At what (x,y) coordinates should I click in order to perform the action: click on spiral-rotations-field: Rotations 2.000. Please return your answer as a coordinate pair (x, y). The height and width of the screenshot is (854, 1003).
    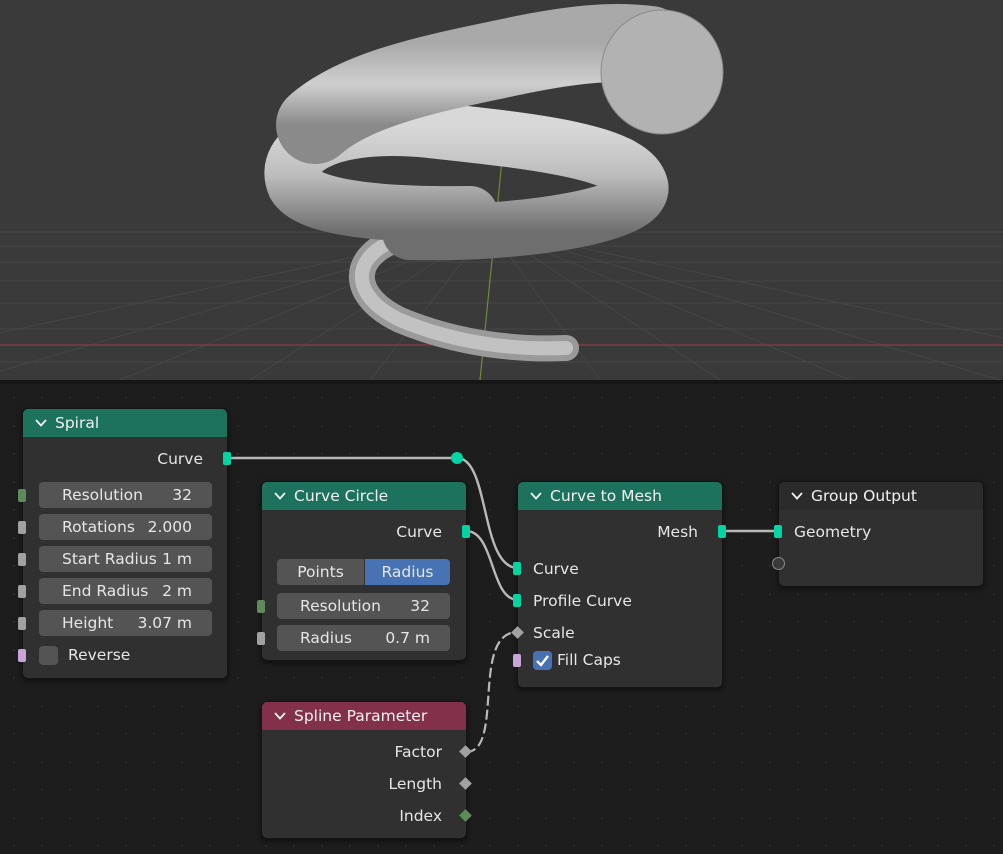
    Looking at the image, I should click on (125, 527).